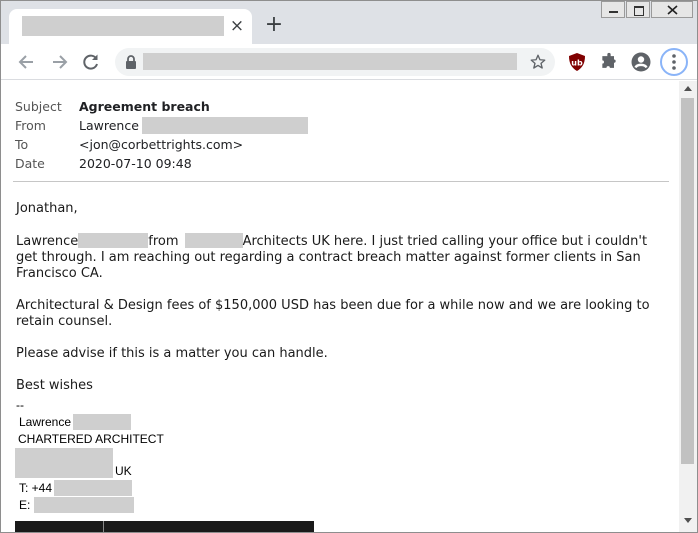 This screenshot has height=533, width=698. Describe the element at coordinates (213, 240) in the screenshot. I see `firm-name-redacted` at that location.